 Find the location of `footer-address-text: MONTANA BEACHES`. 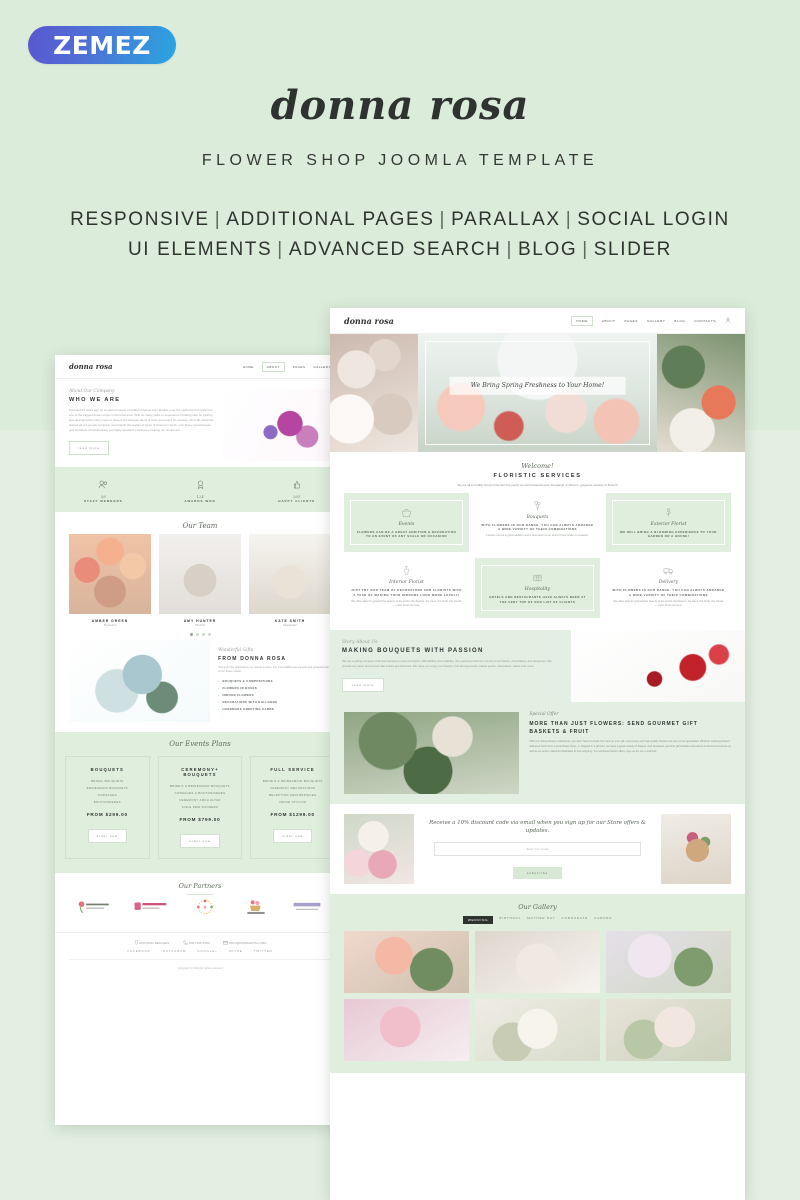

footer-address-text: MONTANA BEACHES is located at coordinates (154, 943).